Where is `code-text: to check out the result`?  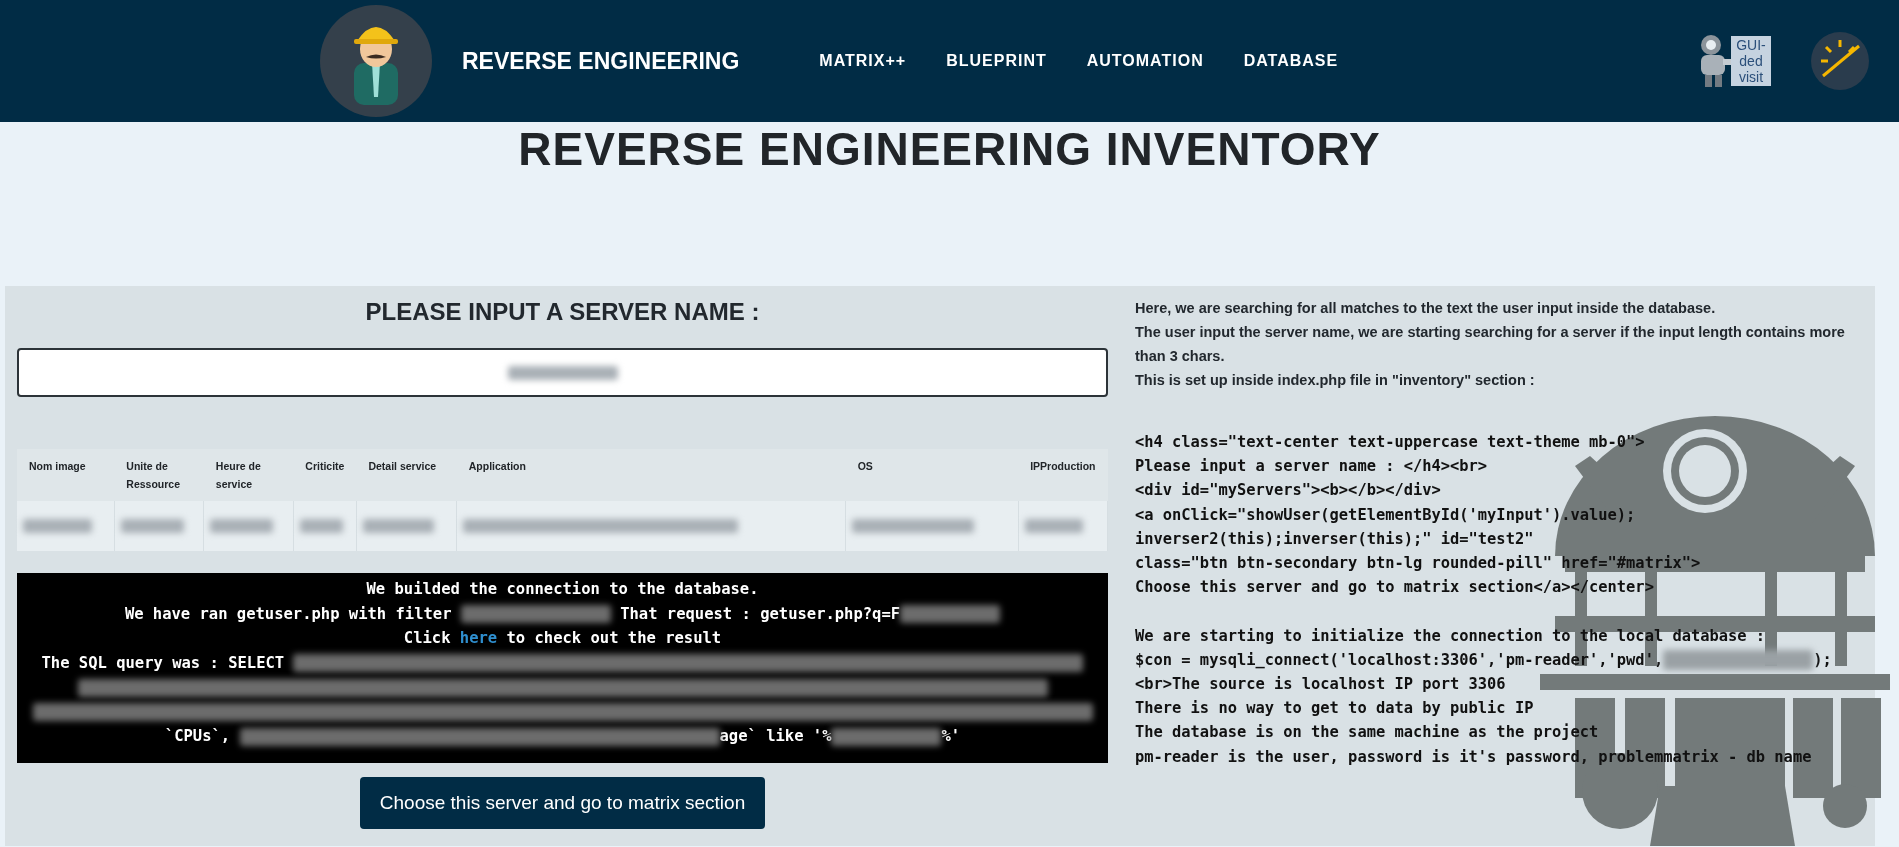 code-text: to check out the result is located at coordinates (613, 638).